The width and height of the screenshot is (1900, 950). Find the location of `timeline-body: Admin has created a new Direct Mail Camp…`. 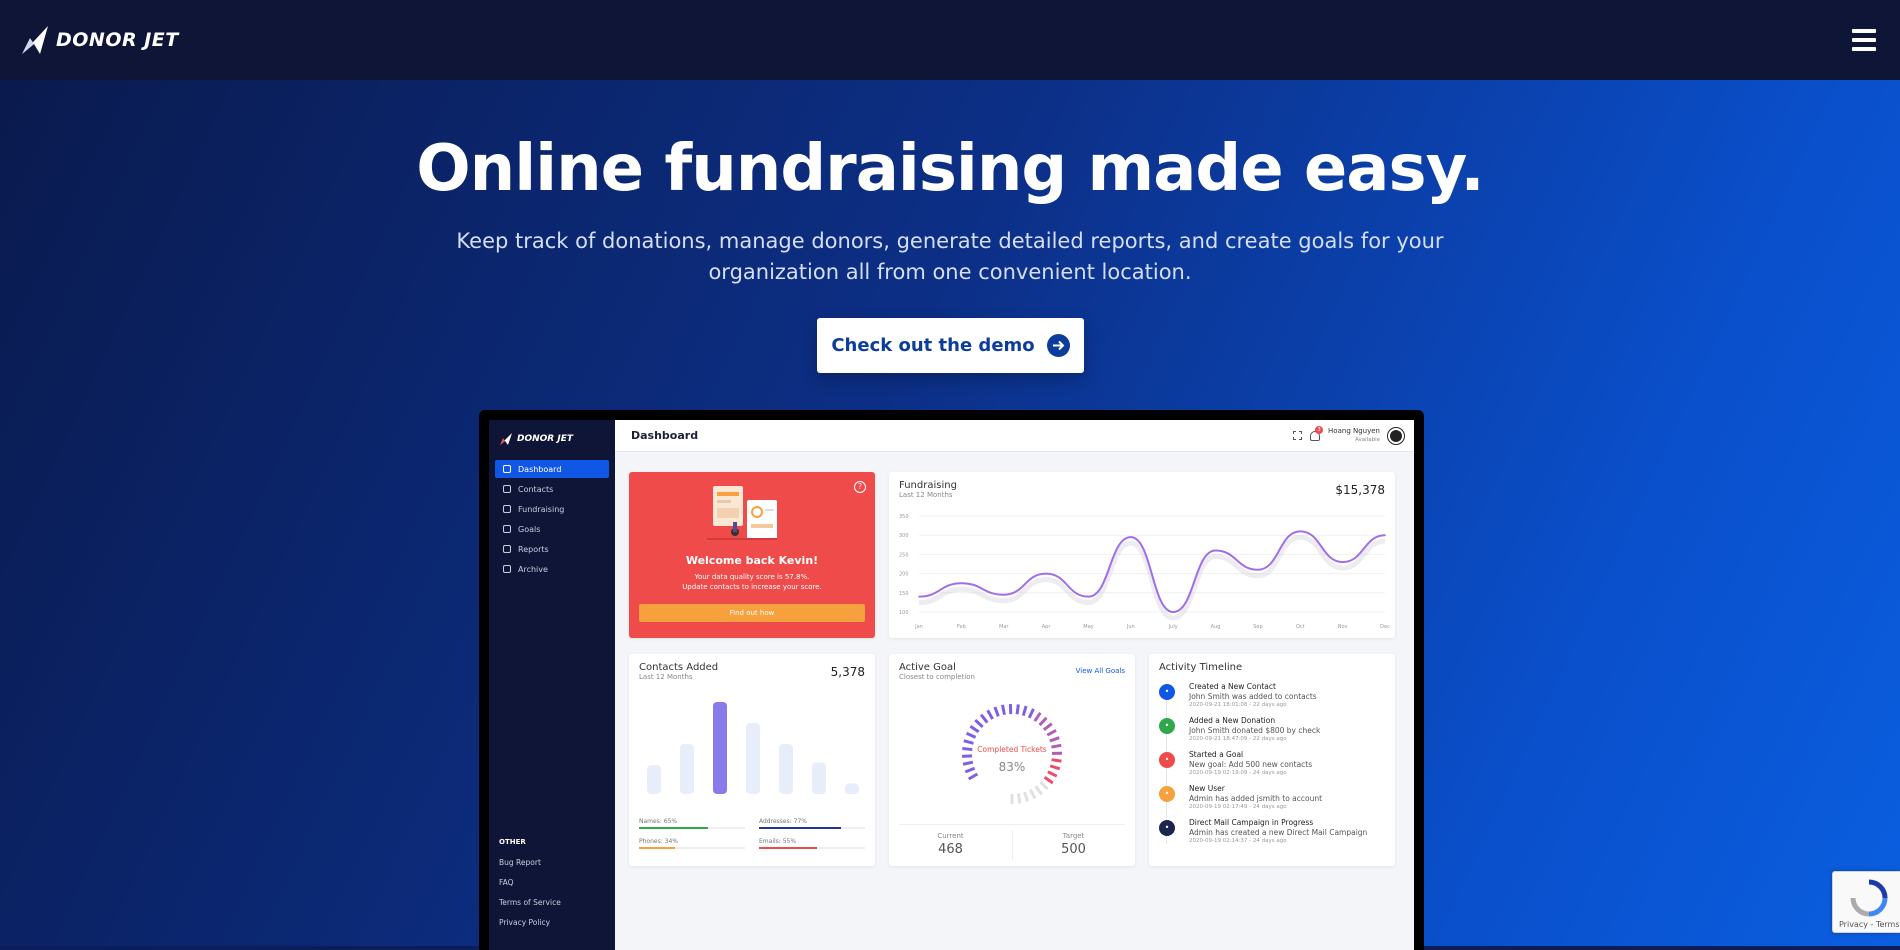

timeline-body: Admin has created a new Direct Mail Camp… is located at coordinates (1278, 832).